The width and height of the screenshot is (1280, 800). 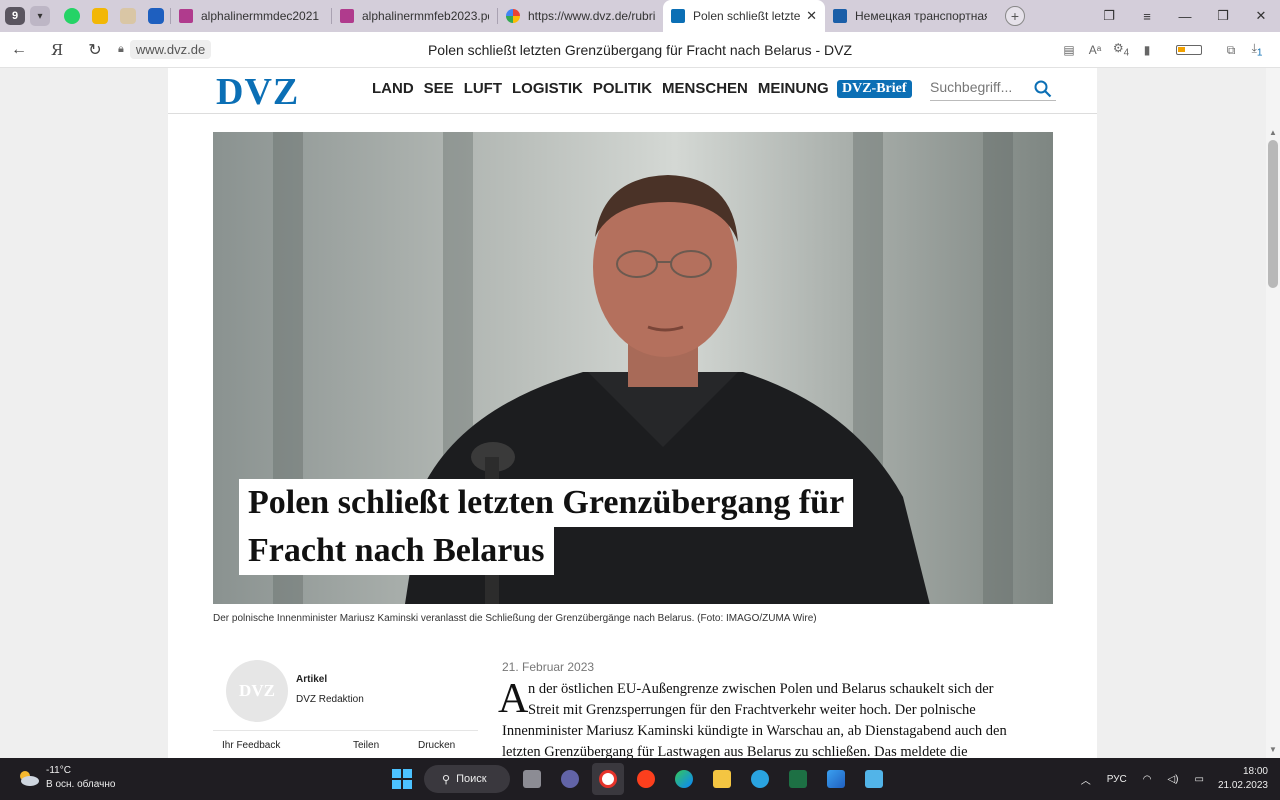 I want to click on download-badge: 1, so click(x=1259, y=53).